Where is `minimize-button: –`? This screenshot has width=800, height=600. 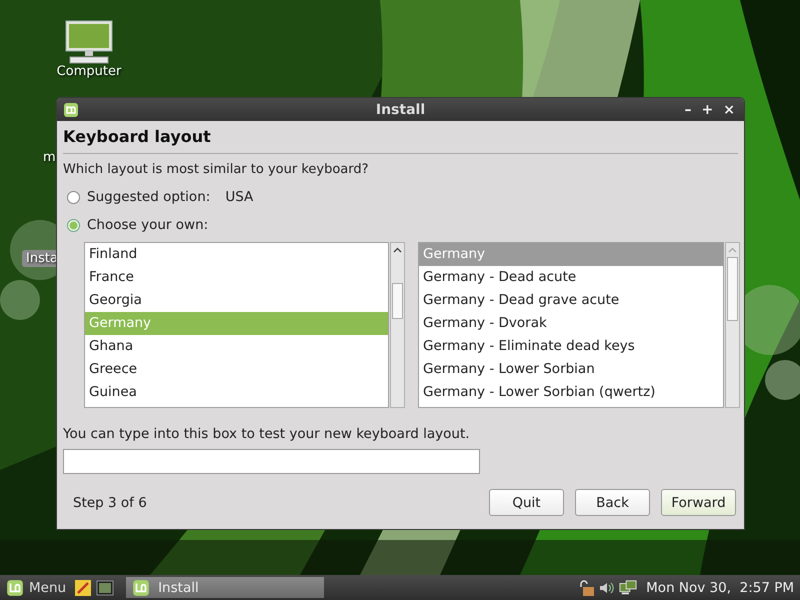 minimize-button: – is located at coordinates (688, 110).